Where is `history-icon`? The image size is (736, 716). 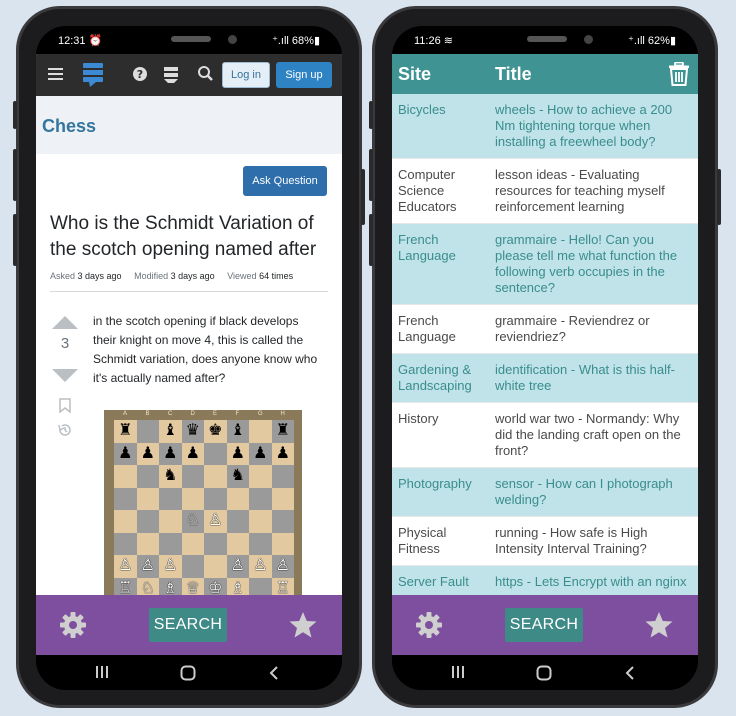
history-icon is located at coordinates (65, 432).